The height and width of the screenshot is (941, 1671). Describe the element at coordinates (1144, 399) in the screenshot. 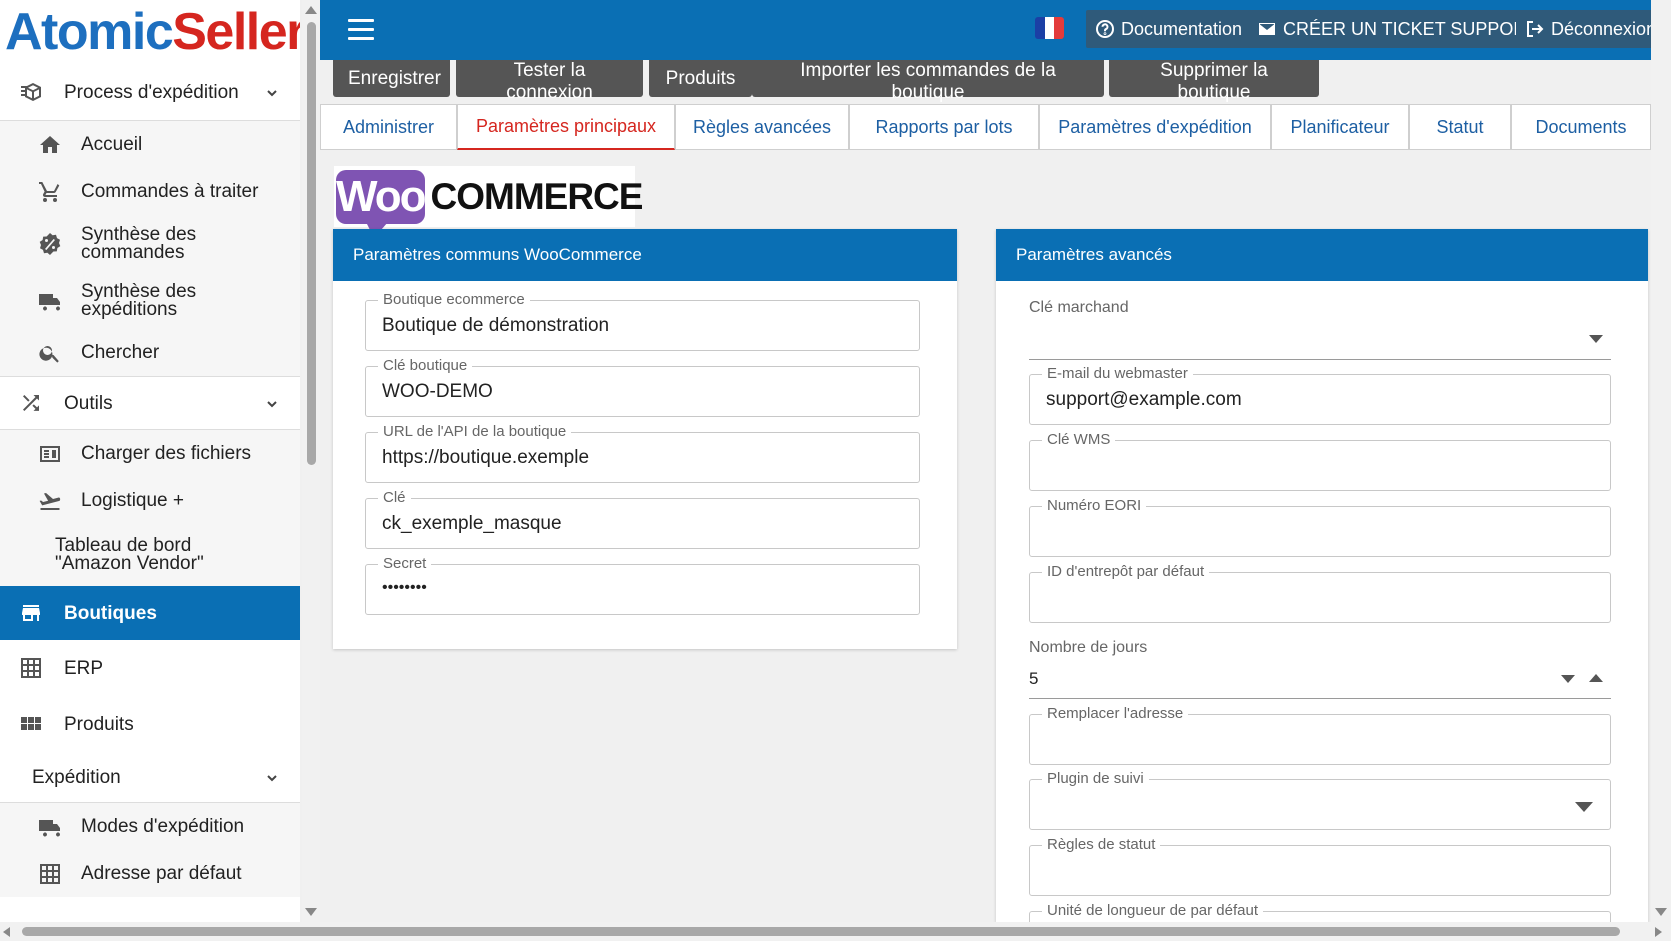

I see `field-value: support@example.com` at that location.